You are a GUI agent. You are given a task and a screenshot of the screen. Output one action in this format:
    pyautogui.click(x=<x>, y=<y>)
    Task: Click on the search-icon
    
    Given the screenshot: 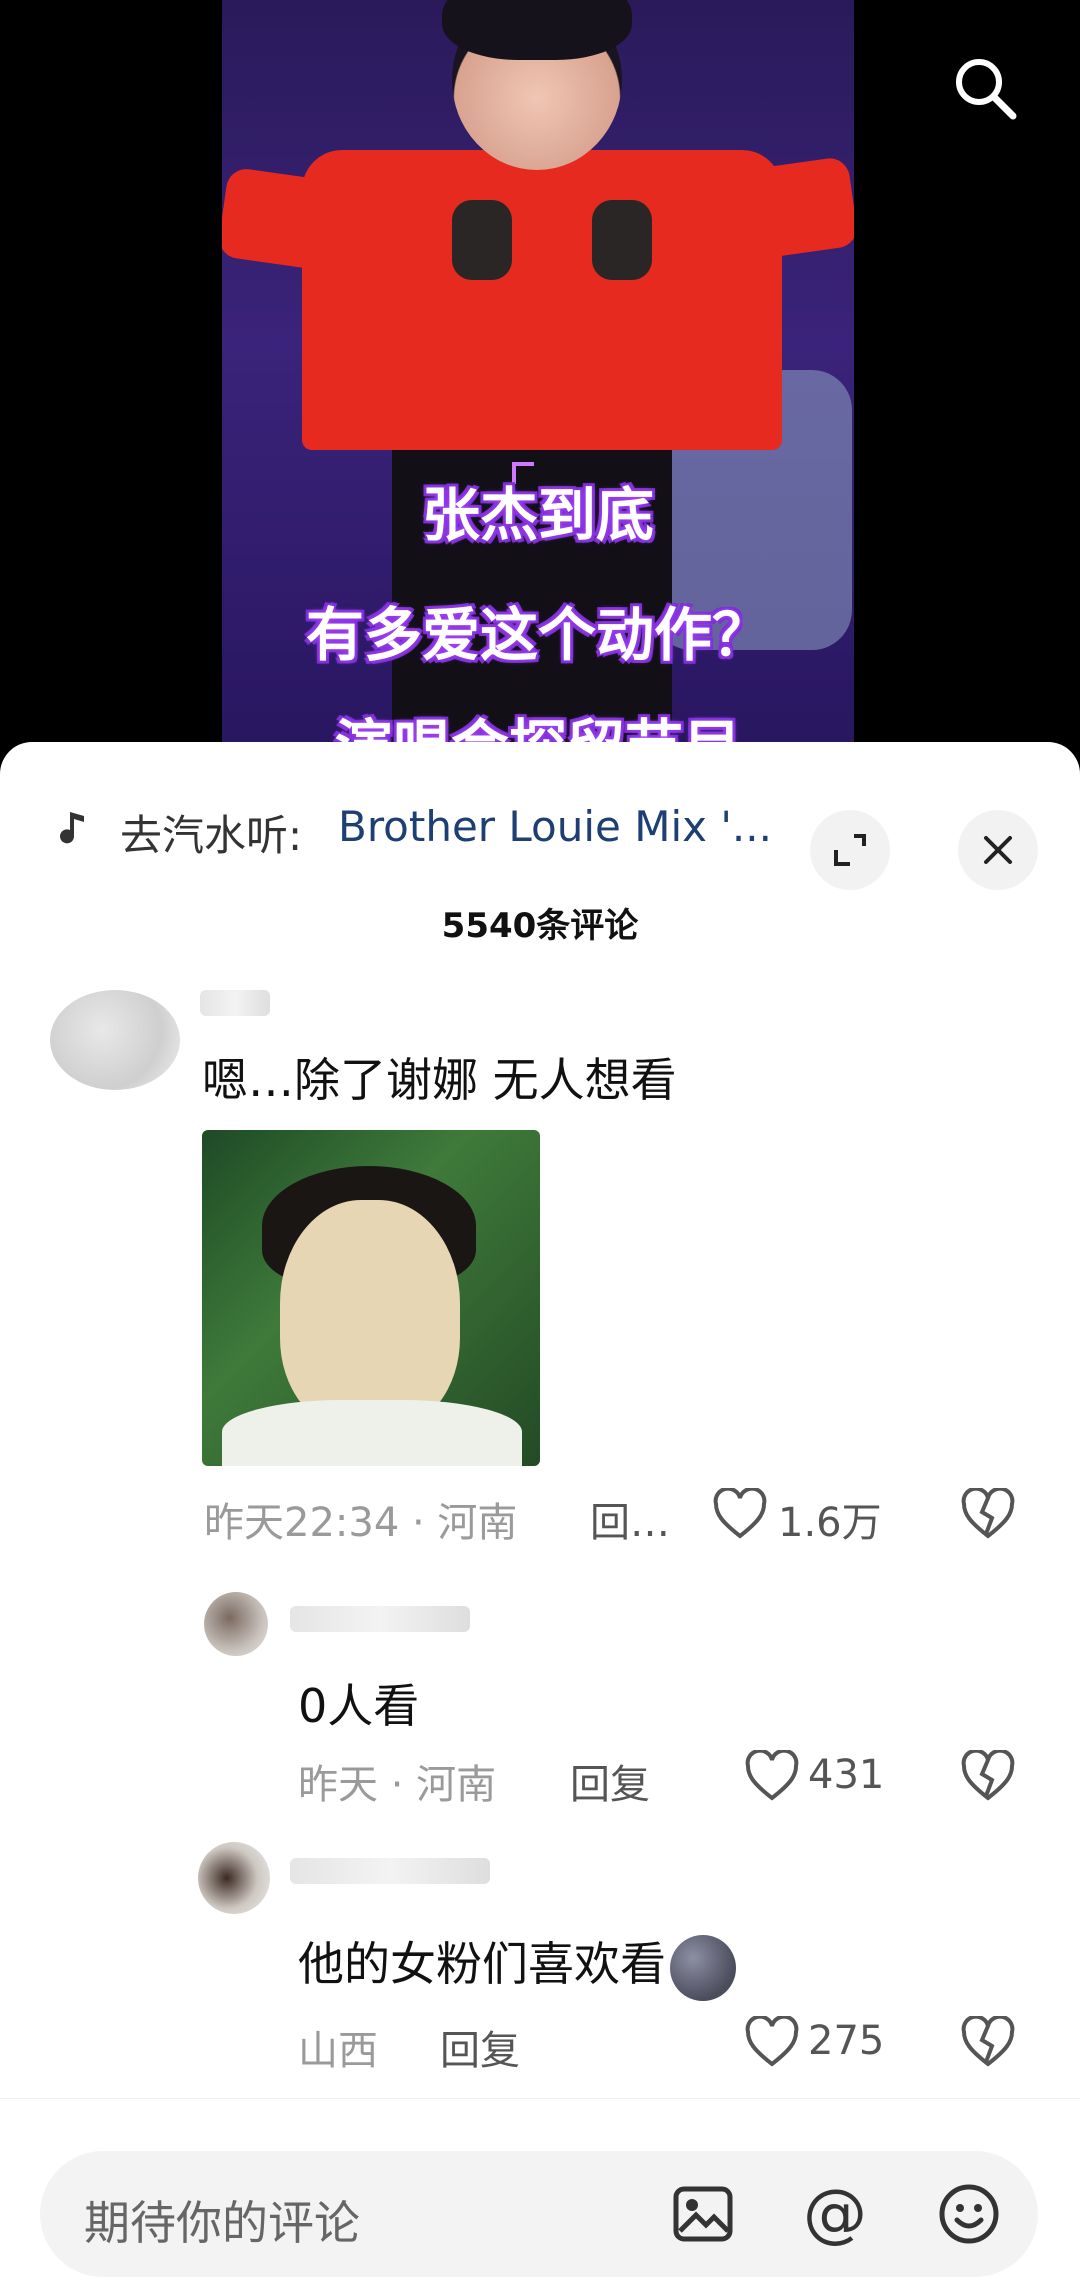 What is the action you would take?
    pyautogui.click(x=986, y=89)
    